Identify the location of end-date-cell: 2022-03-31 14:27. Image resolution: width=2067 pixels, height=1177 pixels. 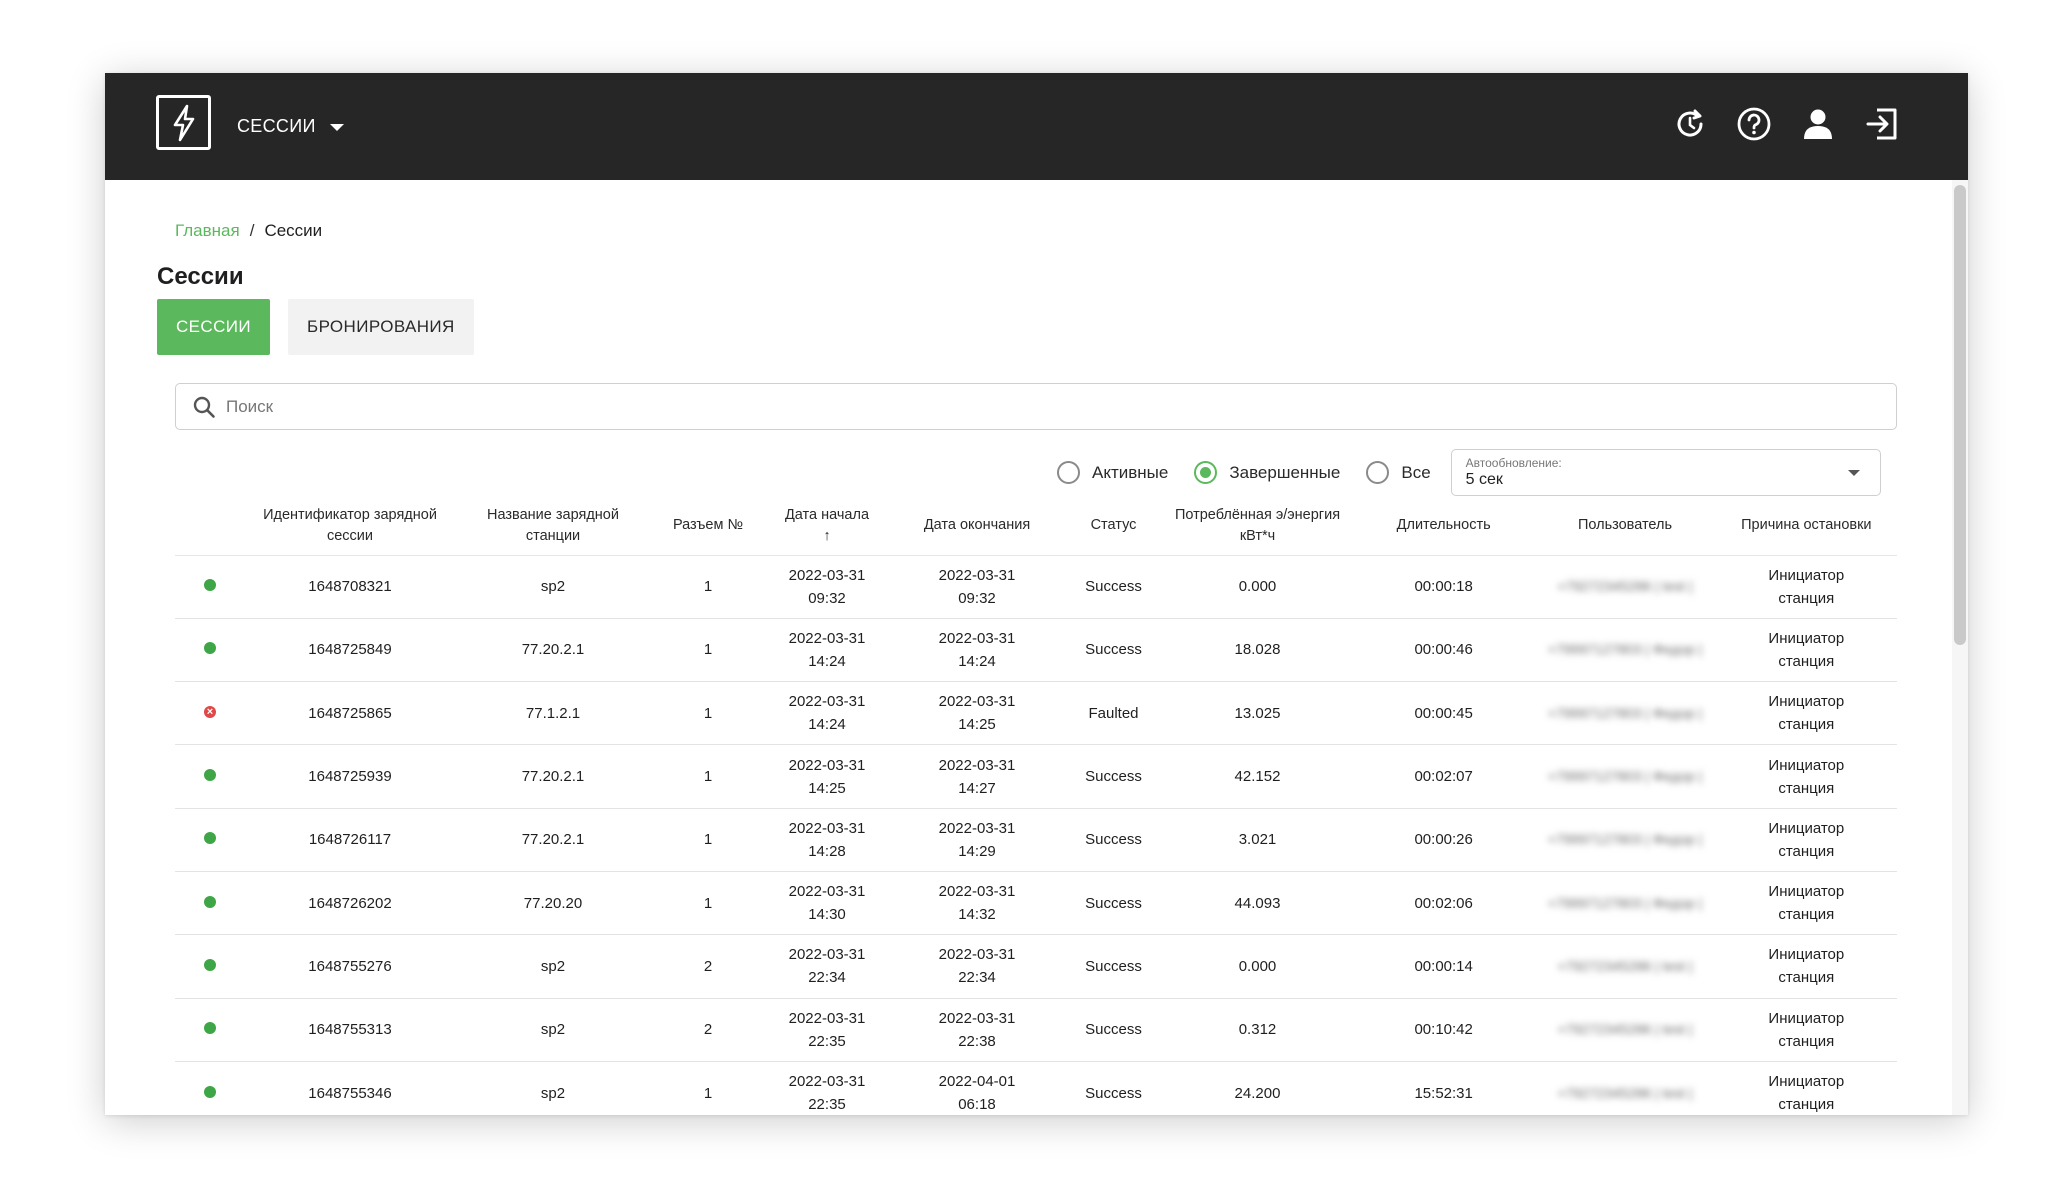
(977, 776).